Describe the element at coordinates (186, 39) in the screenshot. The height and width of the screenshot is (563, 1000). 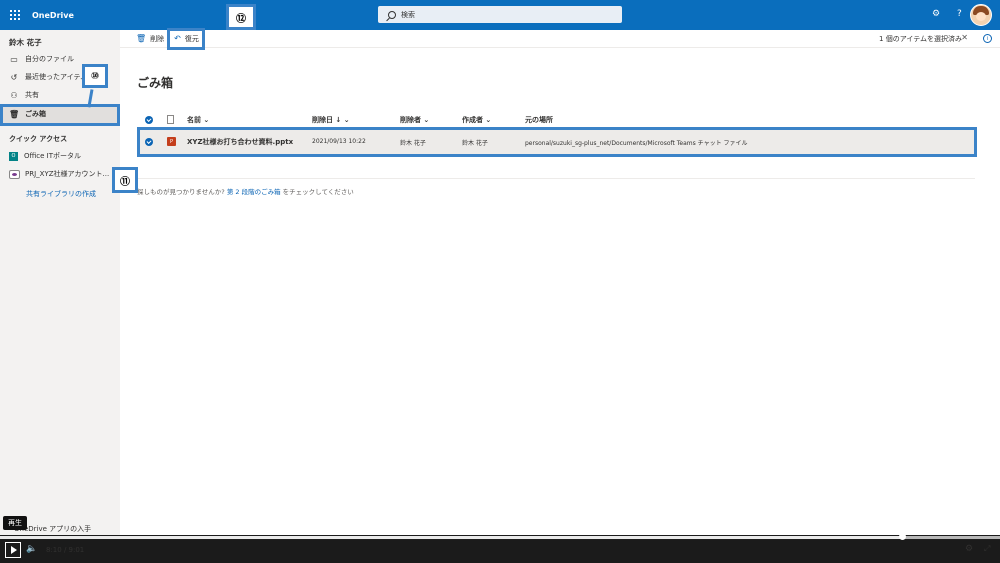
I see `annotation-box-restore` at that location.